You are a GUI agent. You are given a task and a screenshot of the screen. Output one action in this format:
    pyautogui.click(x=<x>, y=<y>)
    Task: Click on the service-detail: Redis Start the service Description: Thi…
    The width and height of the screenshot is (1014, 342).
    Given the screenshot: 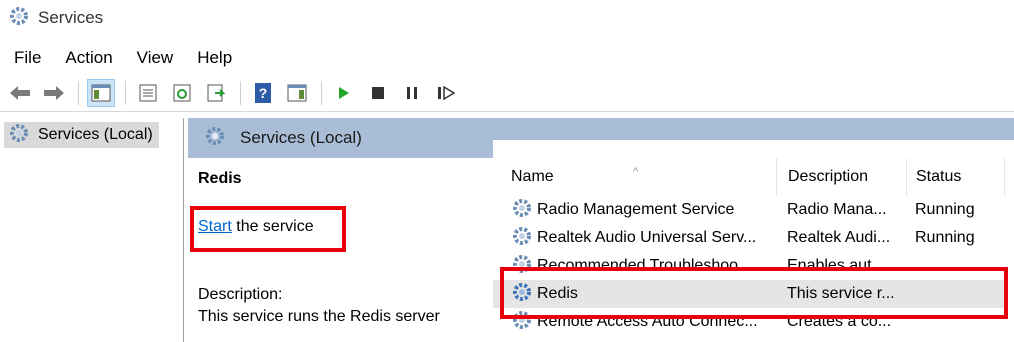 What is the action you would take?
    pyautogui.click(x=348, y=247)
    